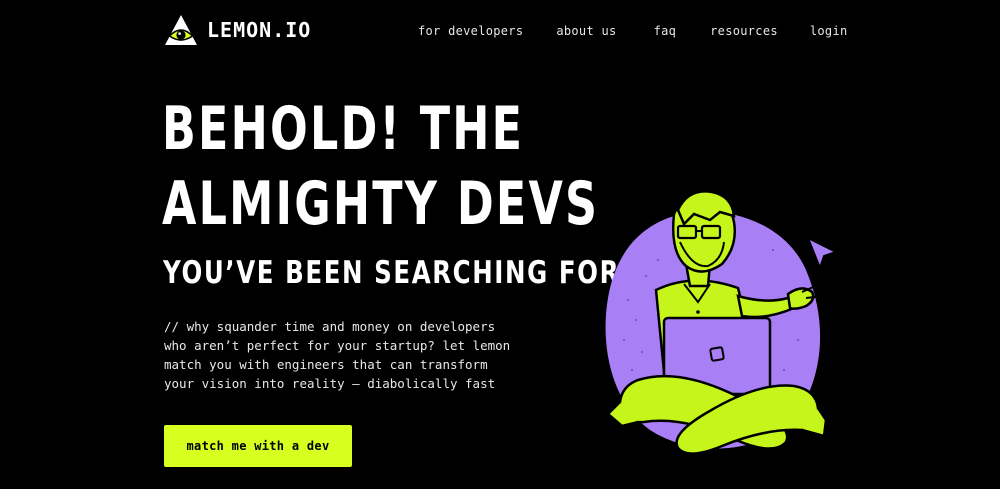  Describe the element at coordinates (343, 129) in the screenshot. I see `hero-title-line-1: BEHOLD! THE` at that location.